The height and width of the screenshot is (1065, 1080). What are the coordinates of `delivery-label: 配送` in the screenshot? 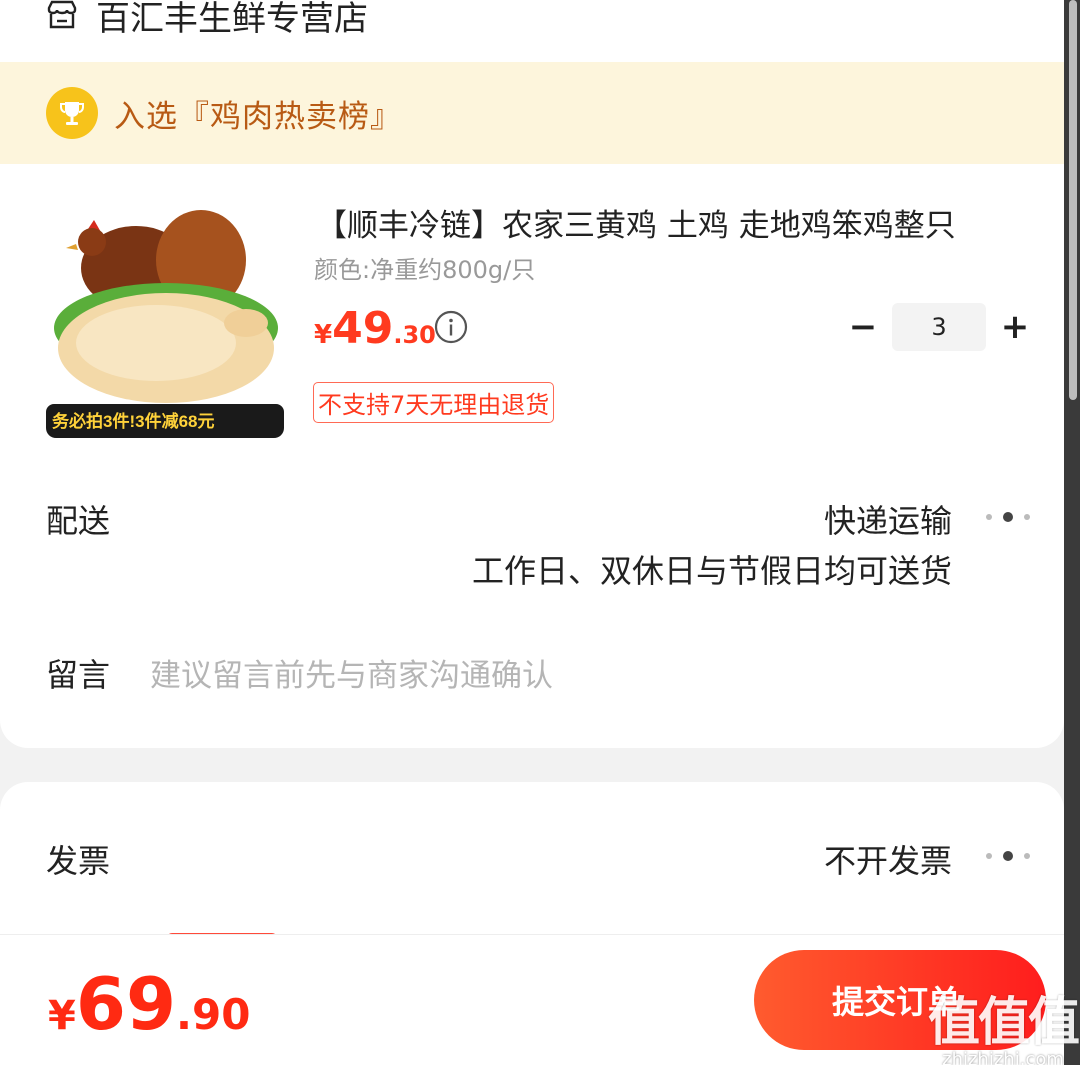 It's located at (78, 521).